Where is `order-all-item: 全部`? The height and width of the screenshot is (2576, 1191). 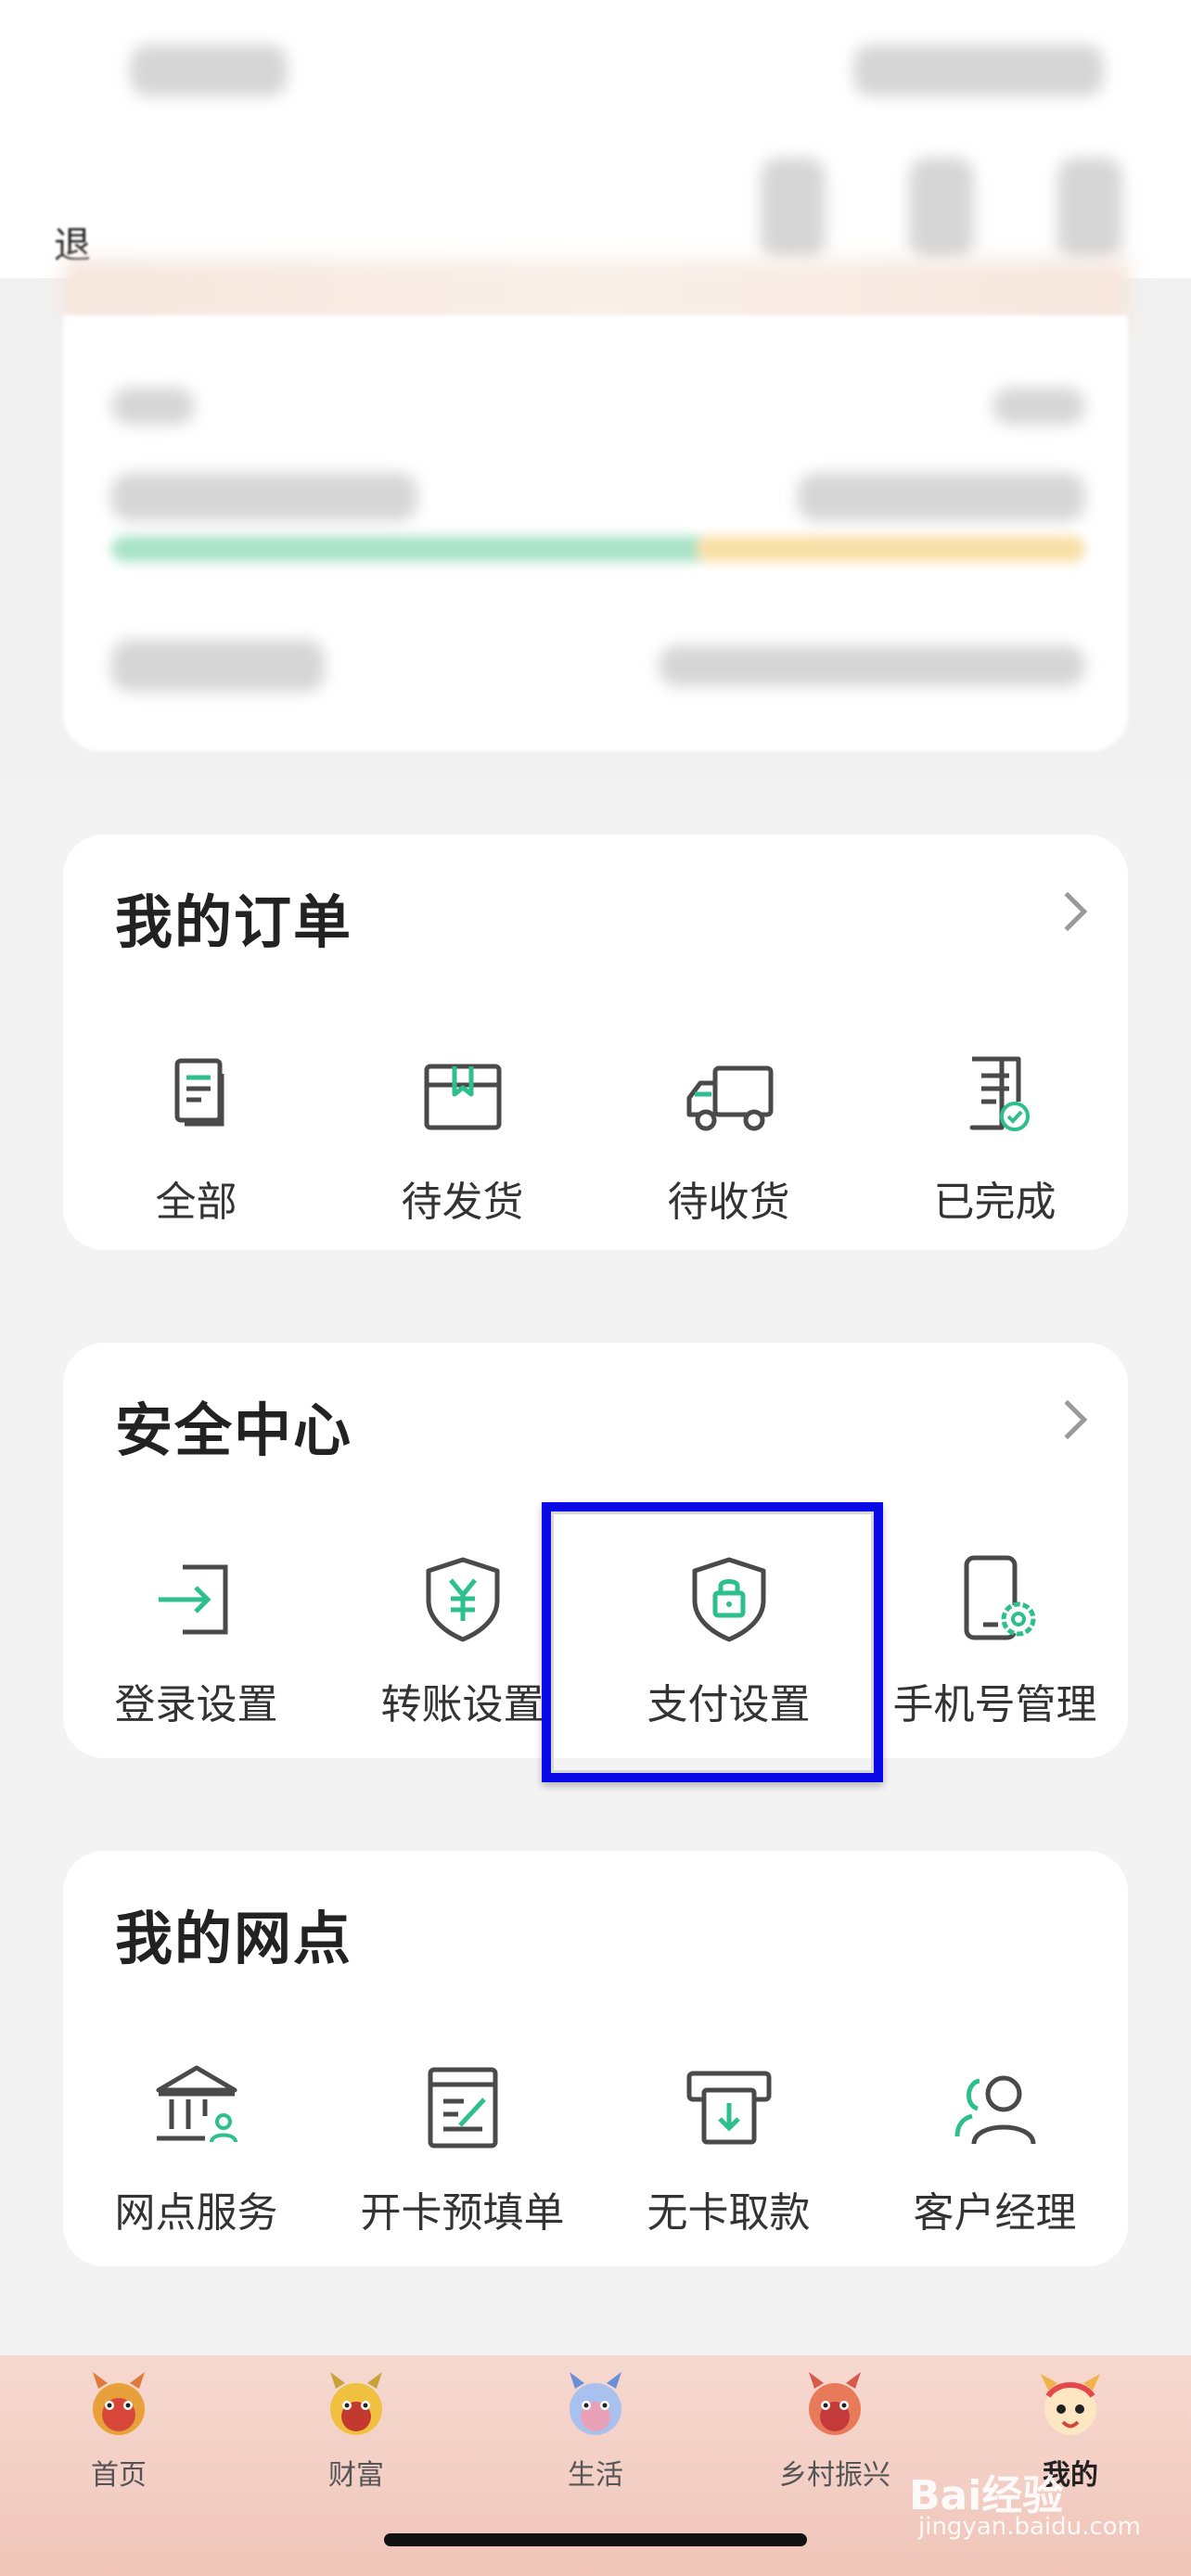 order-all-item: 全部 is located at coordinates (196, 1137).